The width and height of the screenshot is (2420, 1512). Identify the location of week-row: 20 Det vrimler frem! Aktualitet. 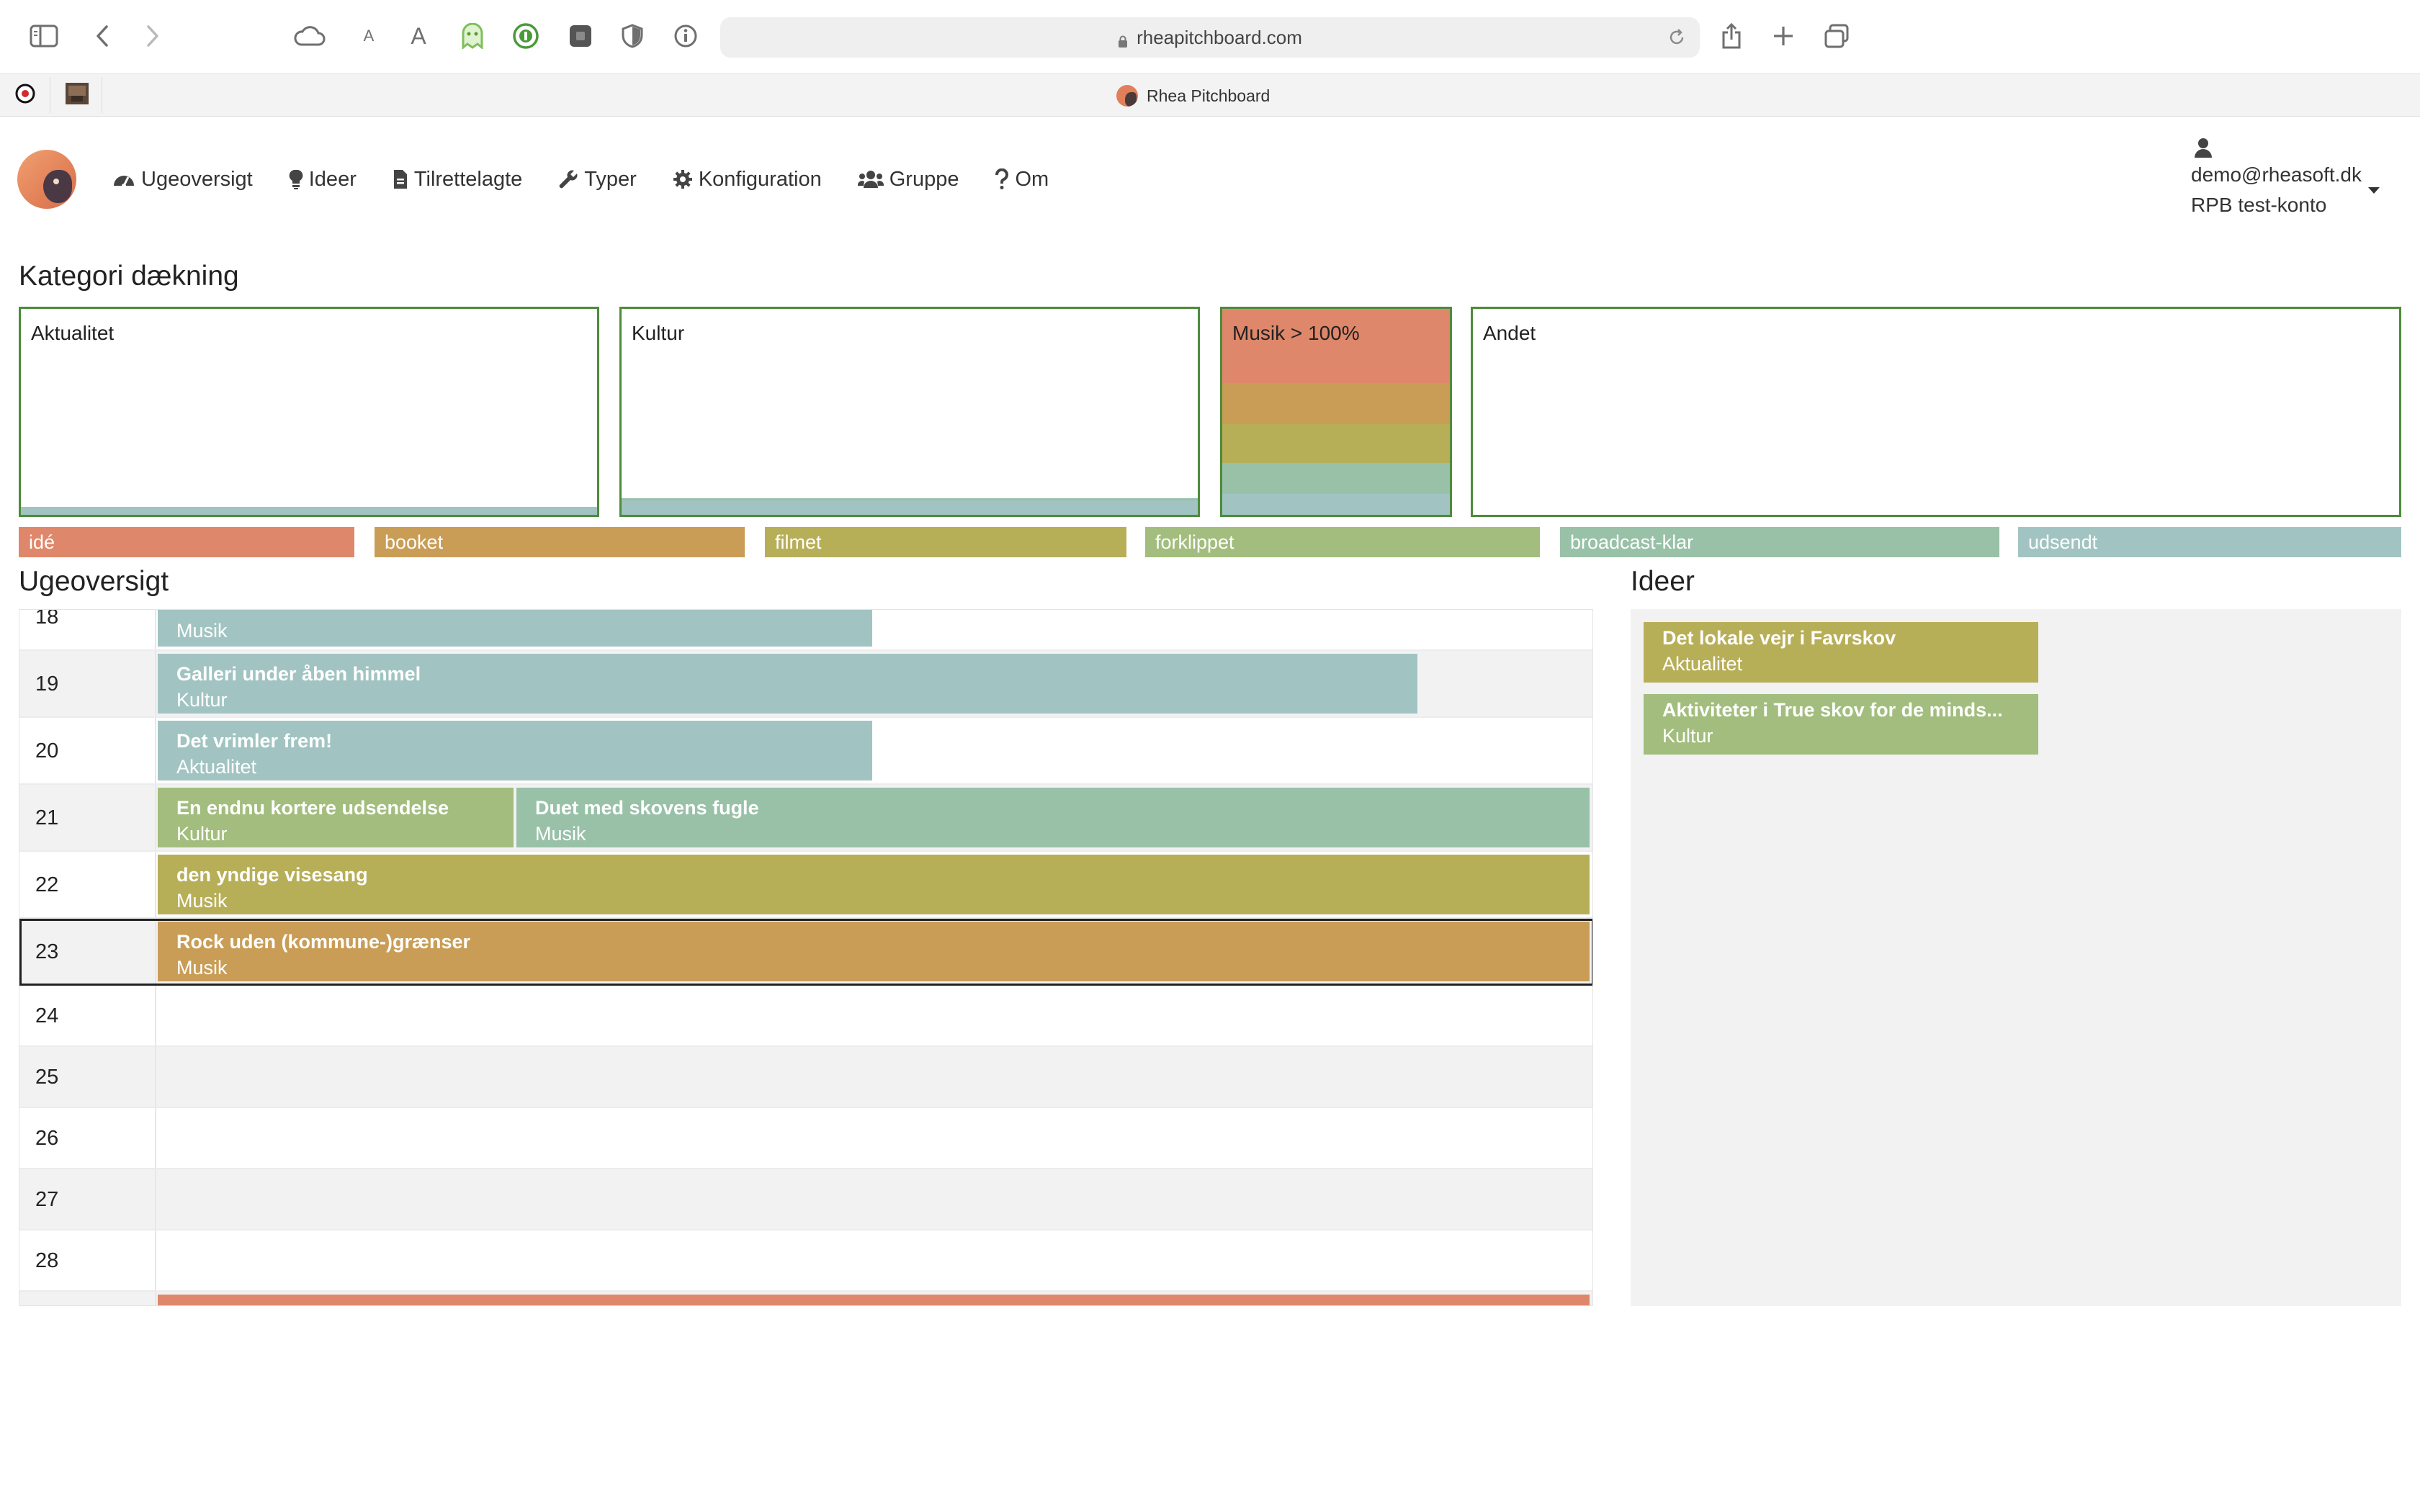
(805, 751).